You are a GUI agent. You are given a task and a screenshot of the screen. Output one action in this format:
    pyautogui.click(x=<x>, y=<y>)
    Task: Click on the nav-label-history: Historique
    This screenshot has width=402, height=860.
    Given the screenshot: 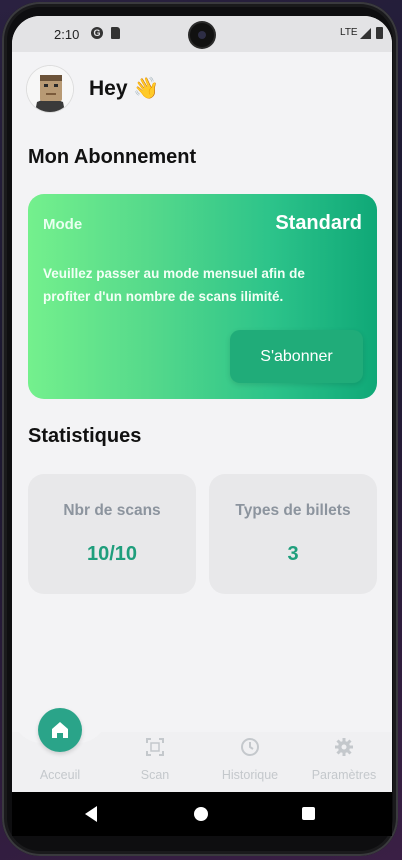 What is the action you would take?
    pyautogui.click(x=250, y=775)
    